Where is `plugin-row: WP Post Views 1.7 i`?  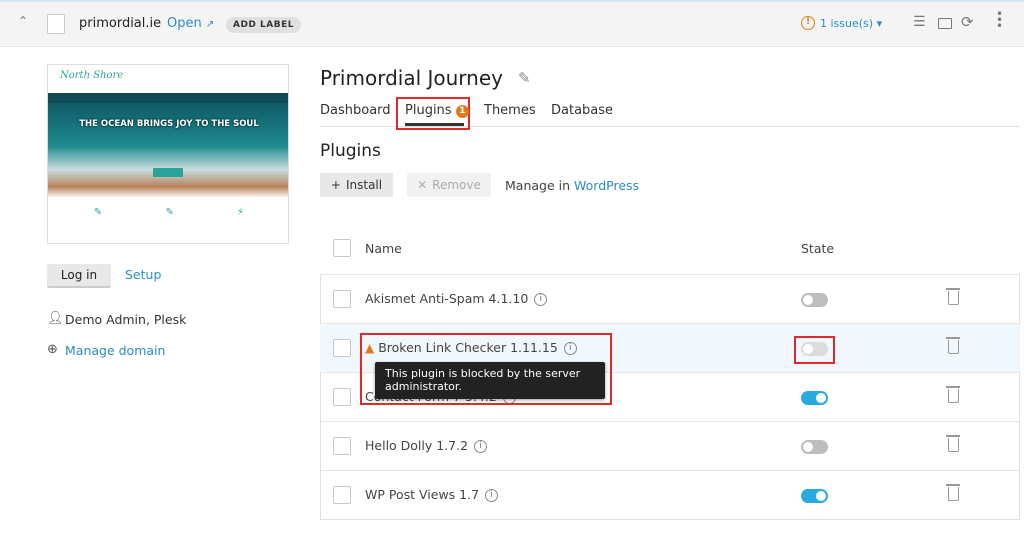
plugin-row: WP Post Views 1.7 i is located at coordinates (670, 494).